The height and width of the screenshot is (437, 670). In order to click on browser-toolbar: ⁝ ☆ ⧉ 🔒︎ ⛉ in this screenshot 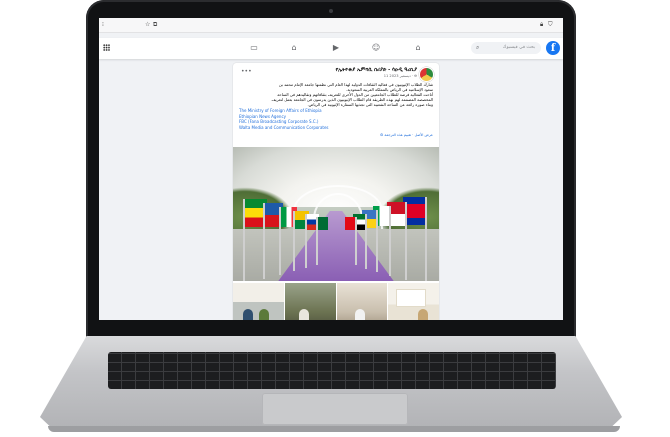, I will do `click(331, 25)`.